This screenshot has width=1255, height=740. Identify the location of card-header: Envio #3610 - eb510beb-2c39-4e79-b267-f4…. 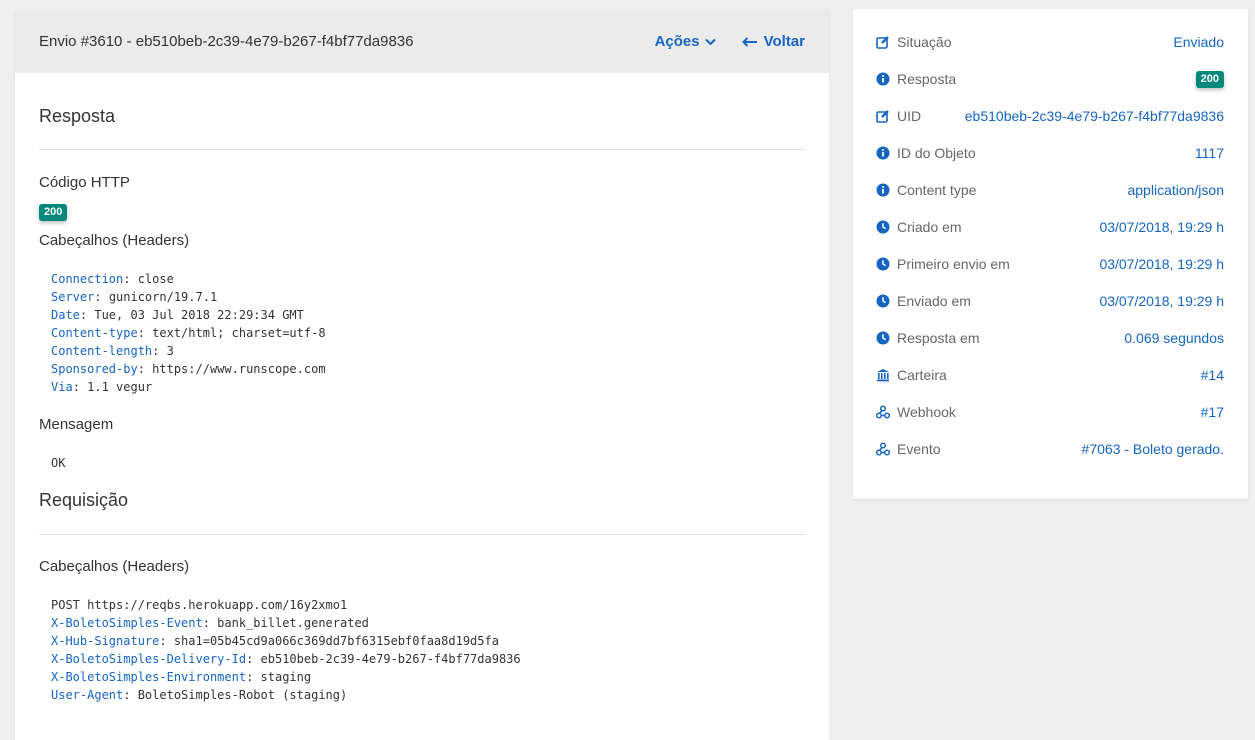
(422, 41).